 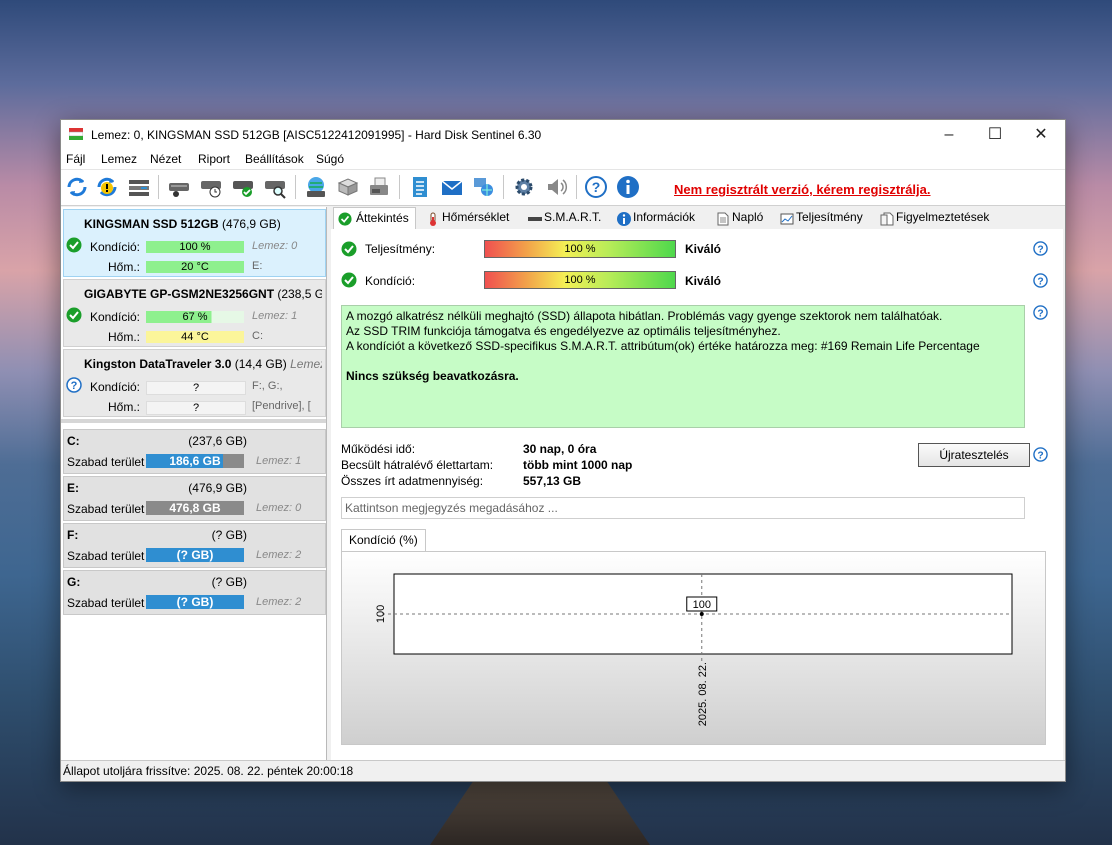 I want to click on tab-alerts: Figyelmeztetések, so click(x=933, y=219).